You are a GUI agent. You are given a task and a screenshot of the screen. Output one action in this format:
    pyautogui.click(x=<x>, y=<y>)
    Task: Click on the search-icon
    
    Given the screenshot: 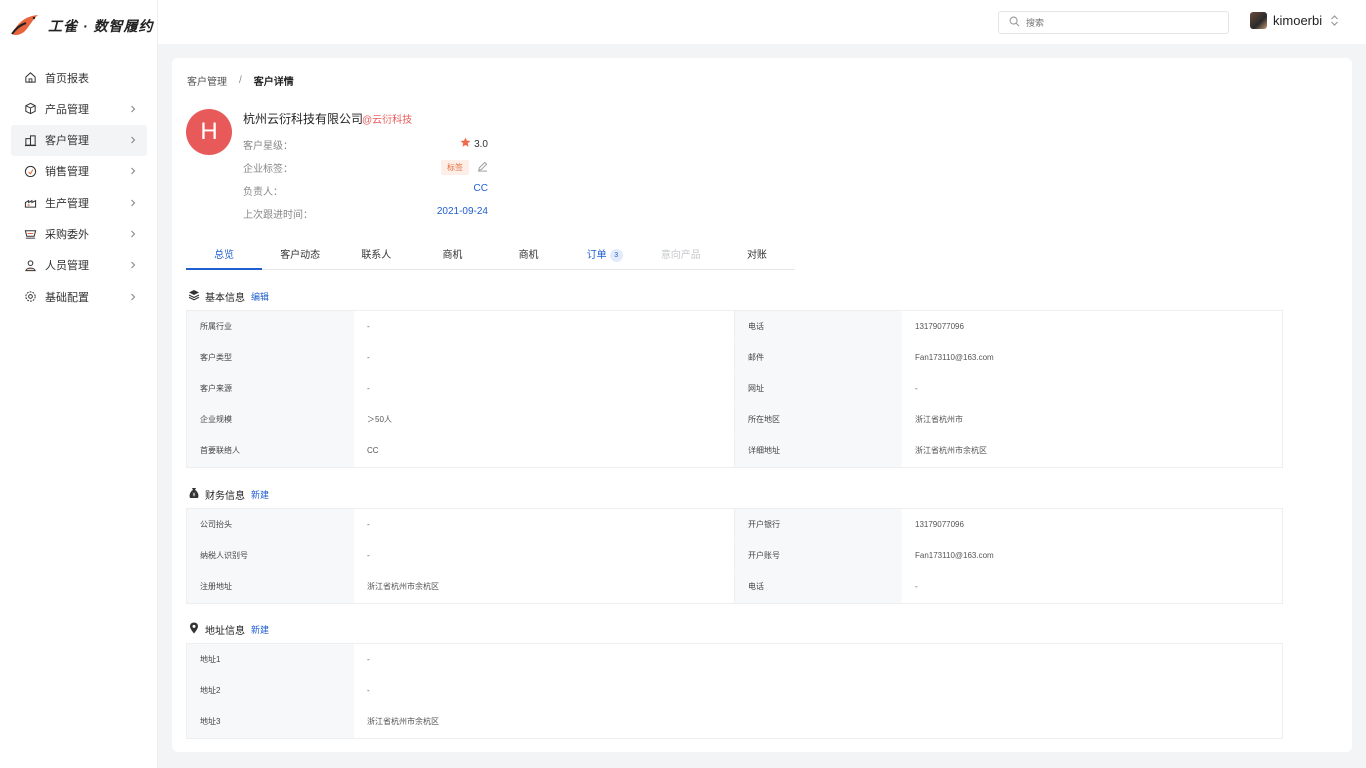 What is the action you would take?
    pyautogui.click(x=1014, y=23)
    